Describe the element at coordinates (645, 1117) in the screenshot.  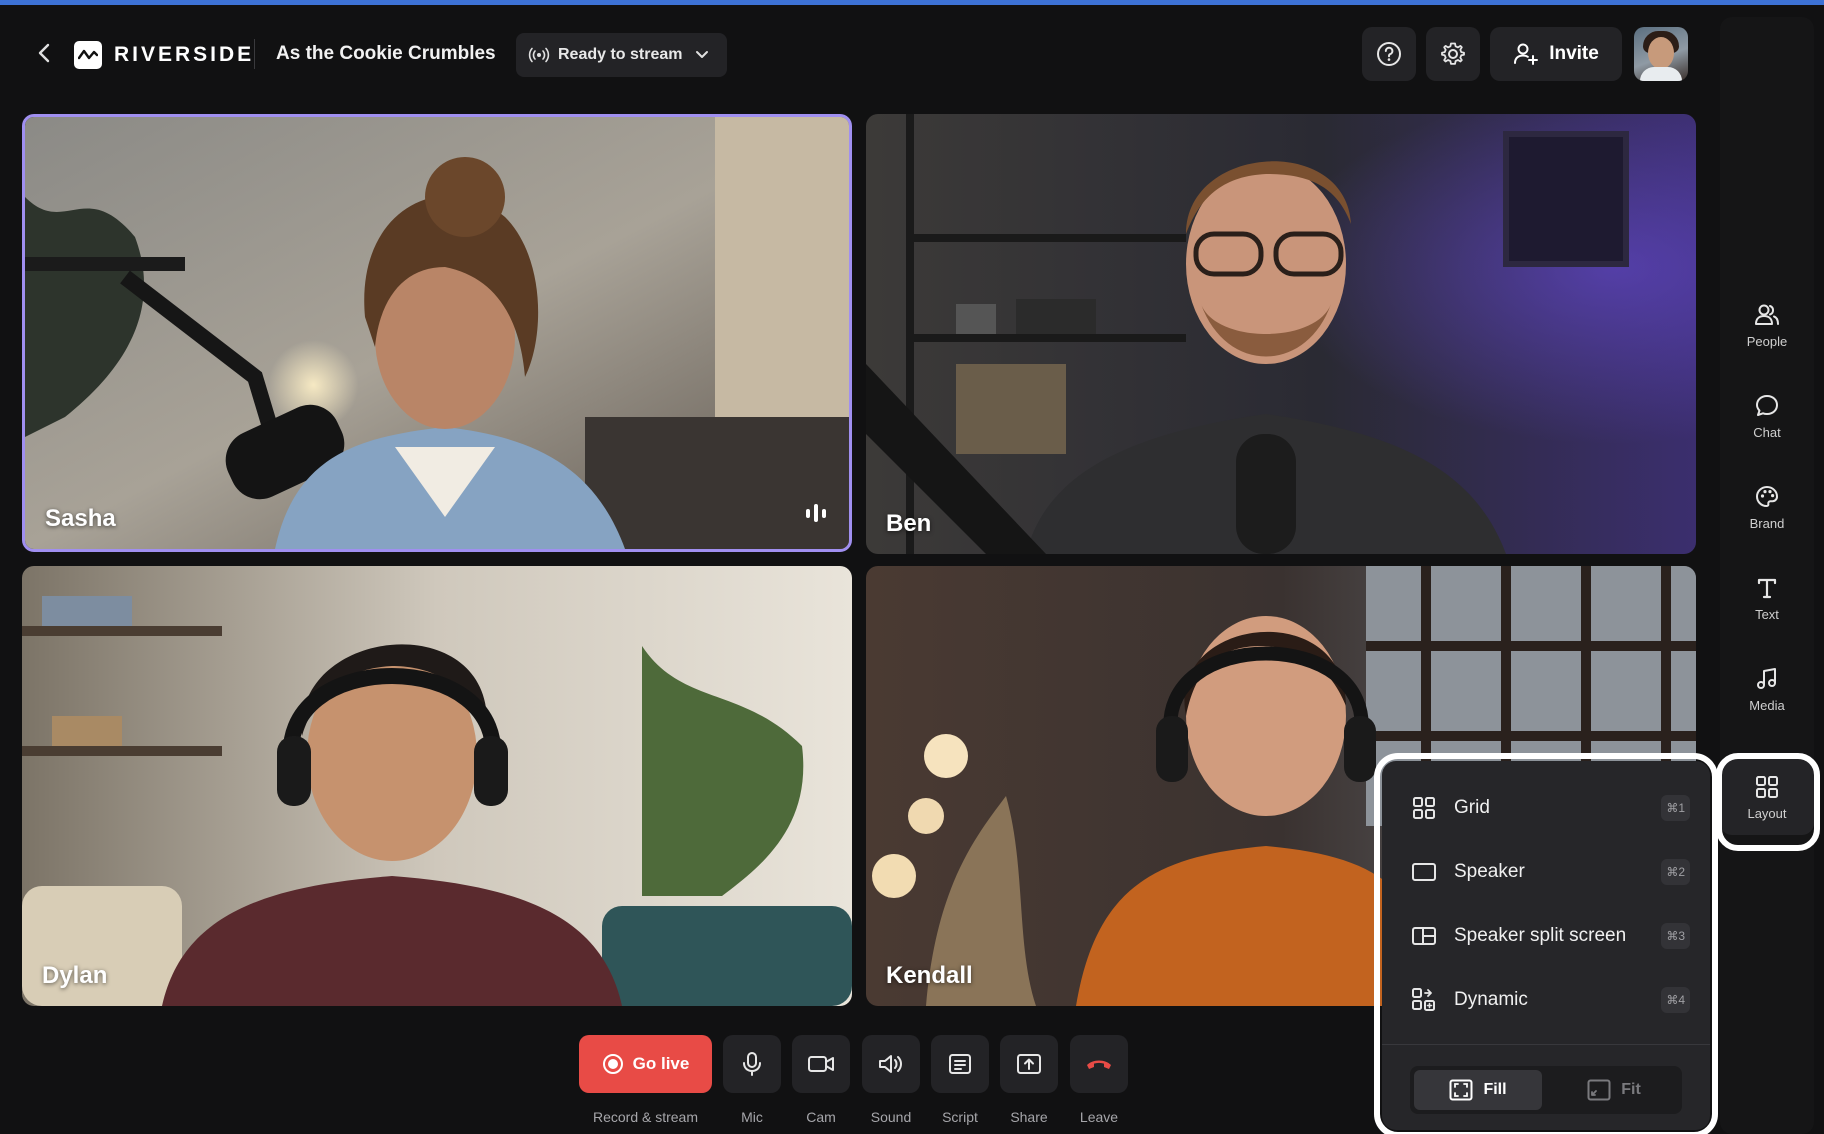
I see `record-stream-label: Record & stream` at that location.